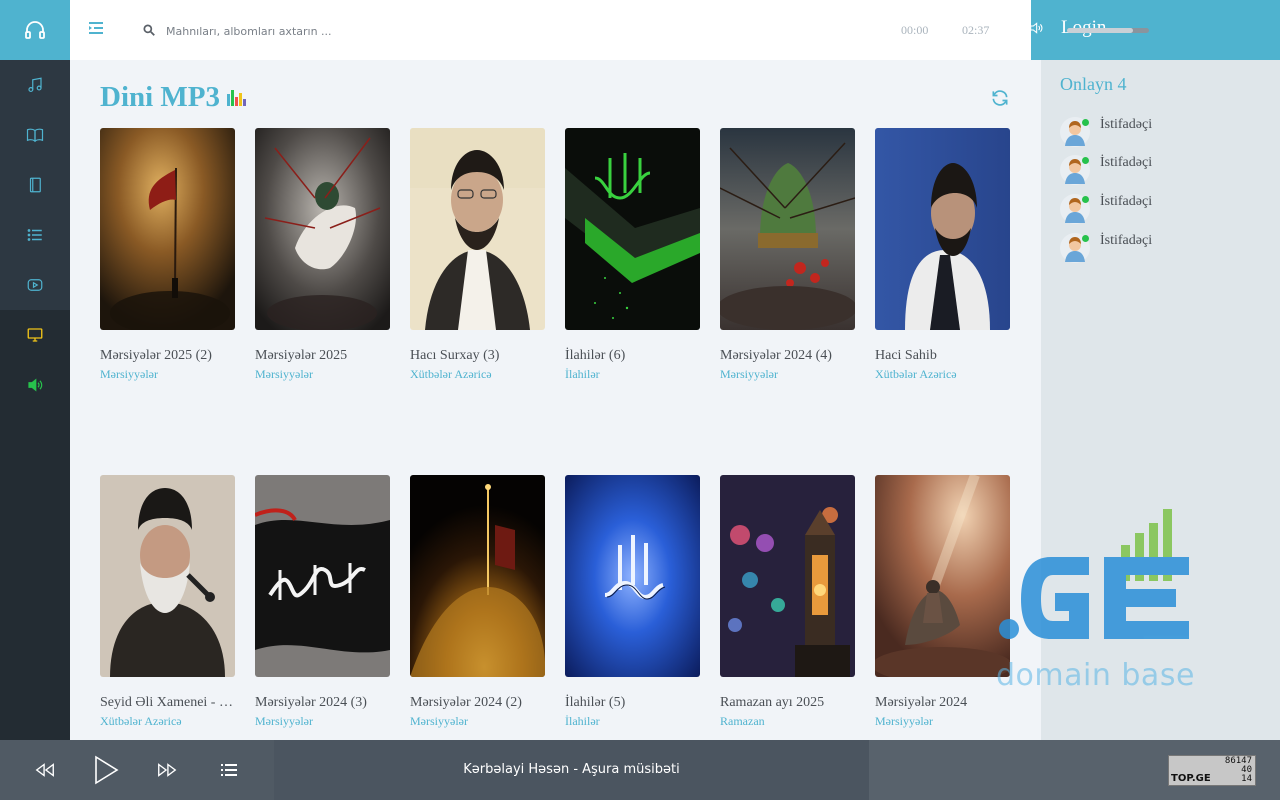 Image resolution: width=1280 pixels, height=800 pixels. What do you see at coordinates (160, 97) in the screenshot?
I see `page-title: Dini MP3` at bounding box center [160, 97].